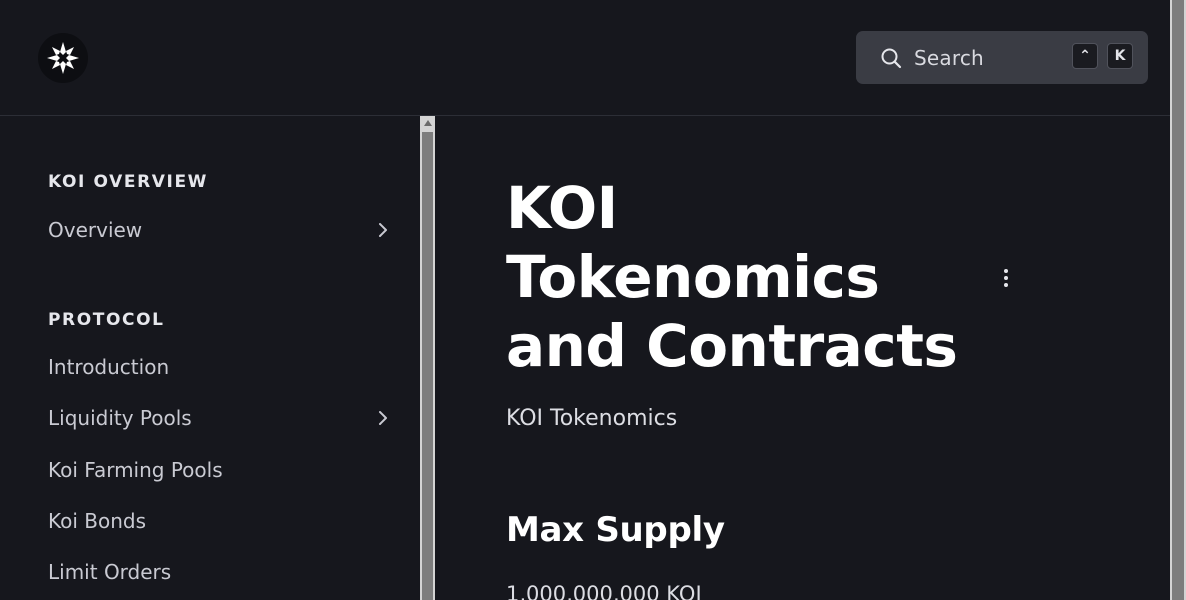 The height and width of the screenshot is (600, 1186). I want to click on page-scroll-thumb, so click(1178, 300).